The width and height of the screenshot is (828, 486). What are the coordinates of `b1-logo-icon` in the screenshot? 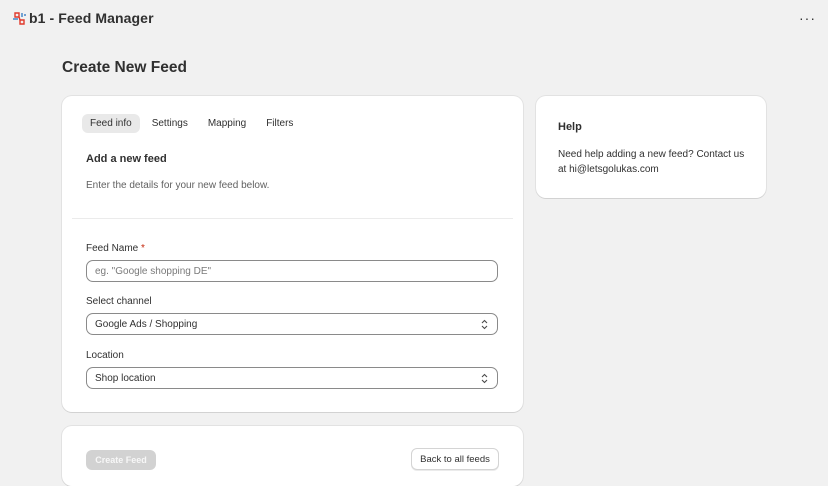 It's located at (19, 18).